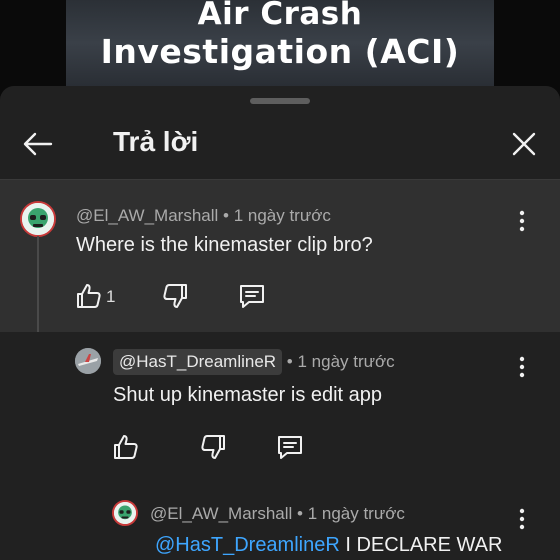  Describe the element at coordinates (224, 245) in the screenshot. I see `comment-text: Where is the kinemaster clip bro?` at that location.